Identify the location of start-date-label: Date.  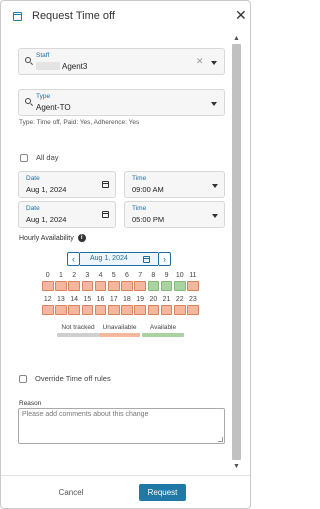
(33, 178).